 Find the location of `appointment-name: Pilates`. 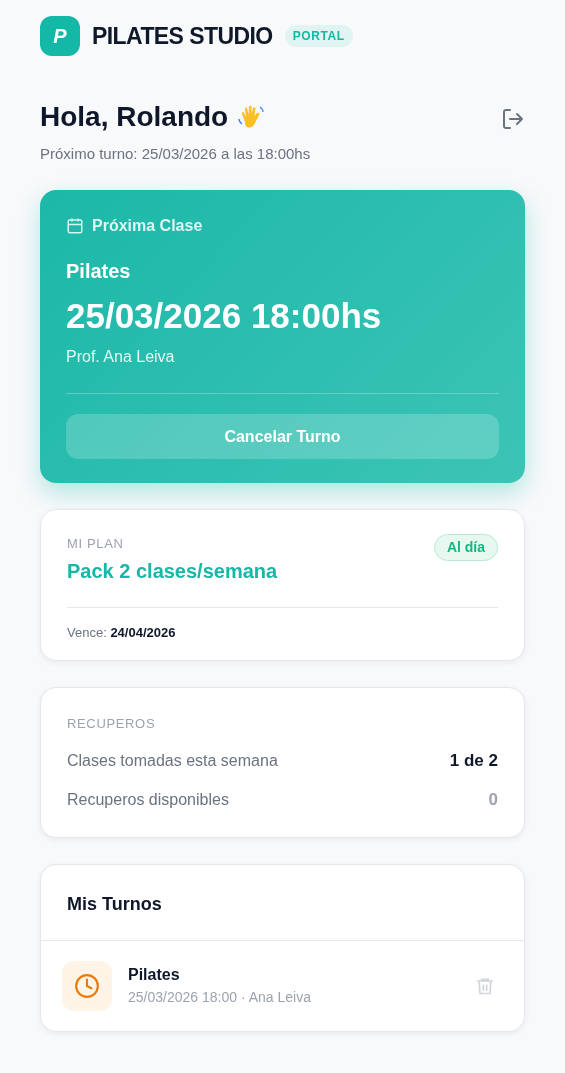

appointment-name: Pilates is located at coordinates (154, 975).